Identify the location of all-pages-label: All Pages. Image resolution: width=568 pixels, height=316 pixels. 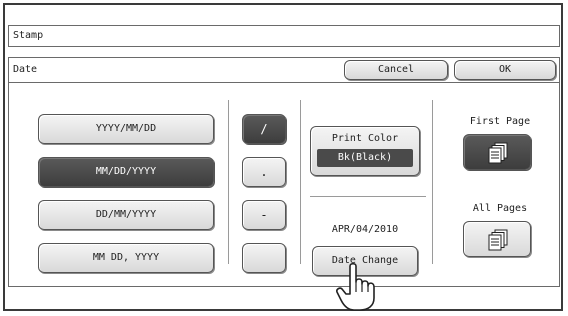
(500, 208).